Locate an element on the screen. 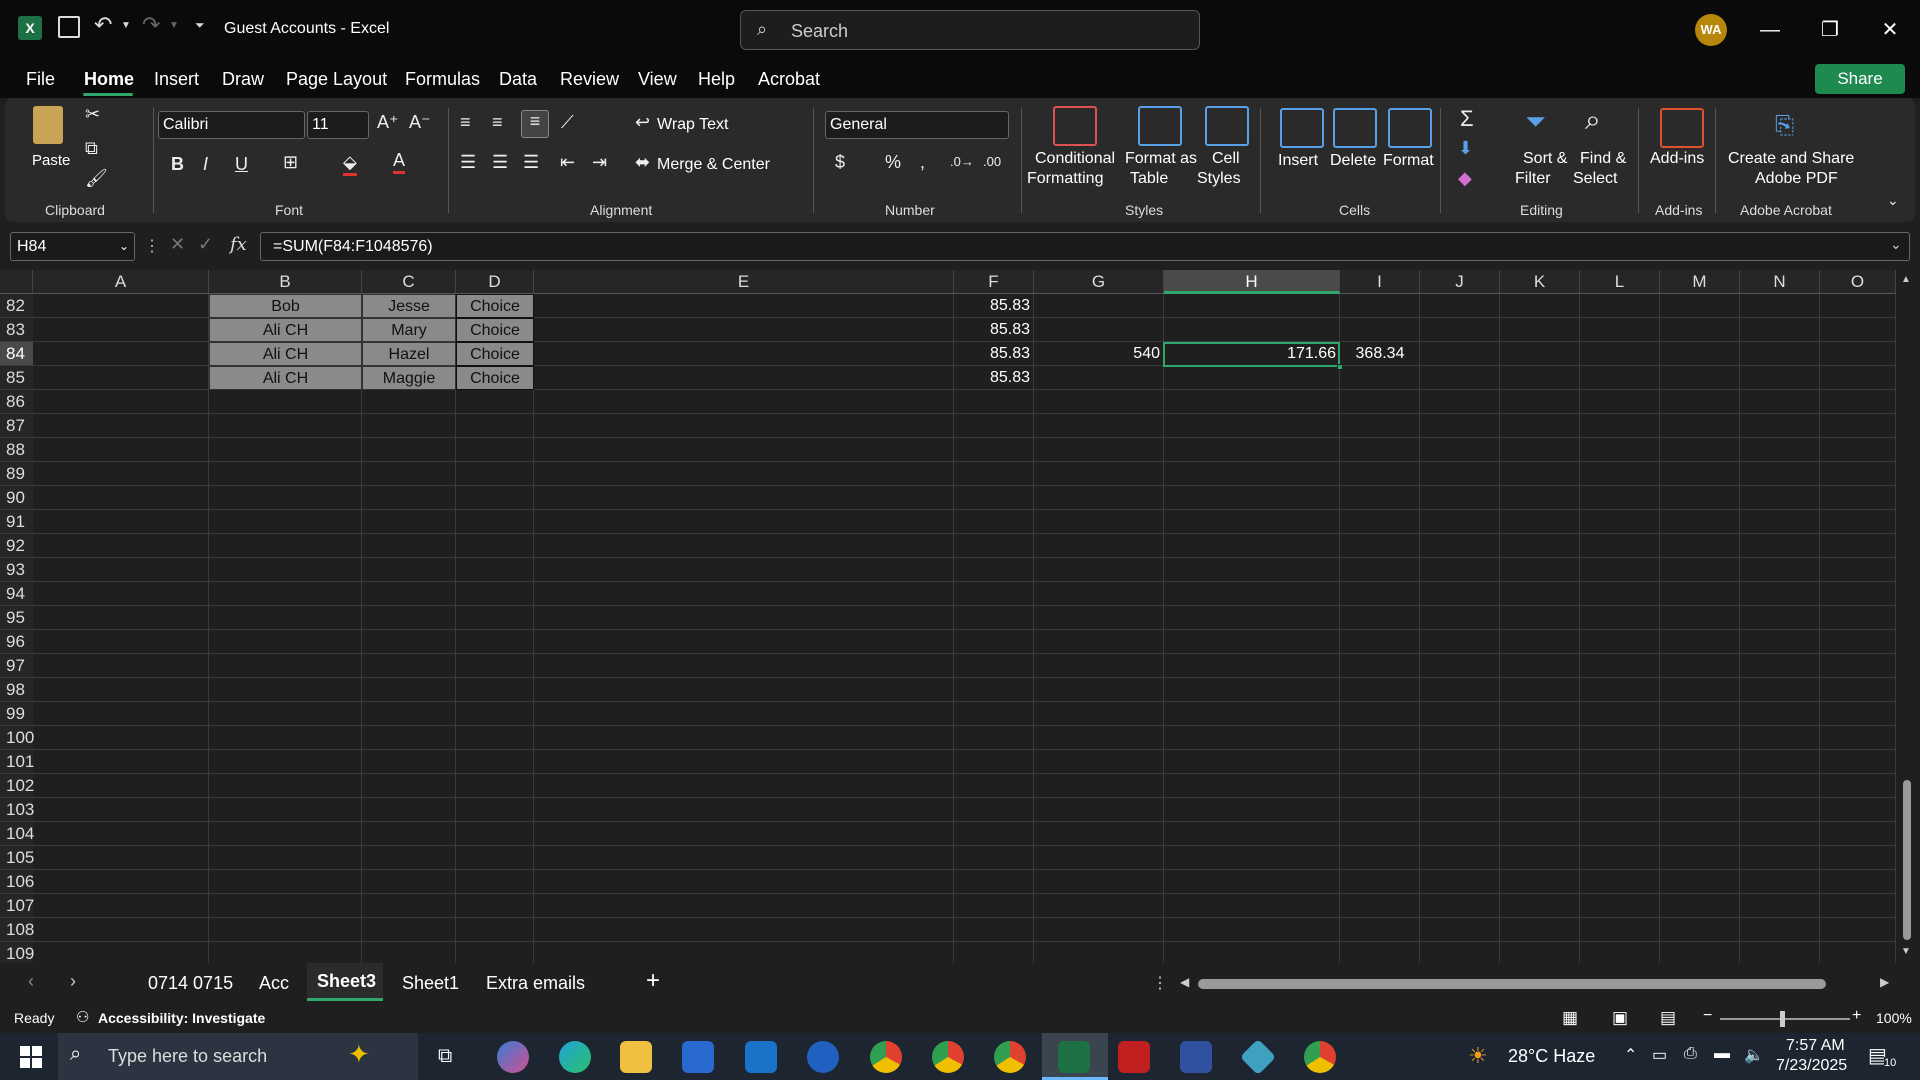 Image resolution: width=1920 pixels, height=1080 pixels. tab-insert: Insert is located at coordinates (176, 79).